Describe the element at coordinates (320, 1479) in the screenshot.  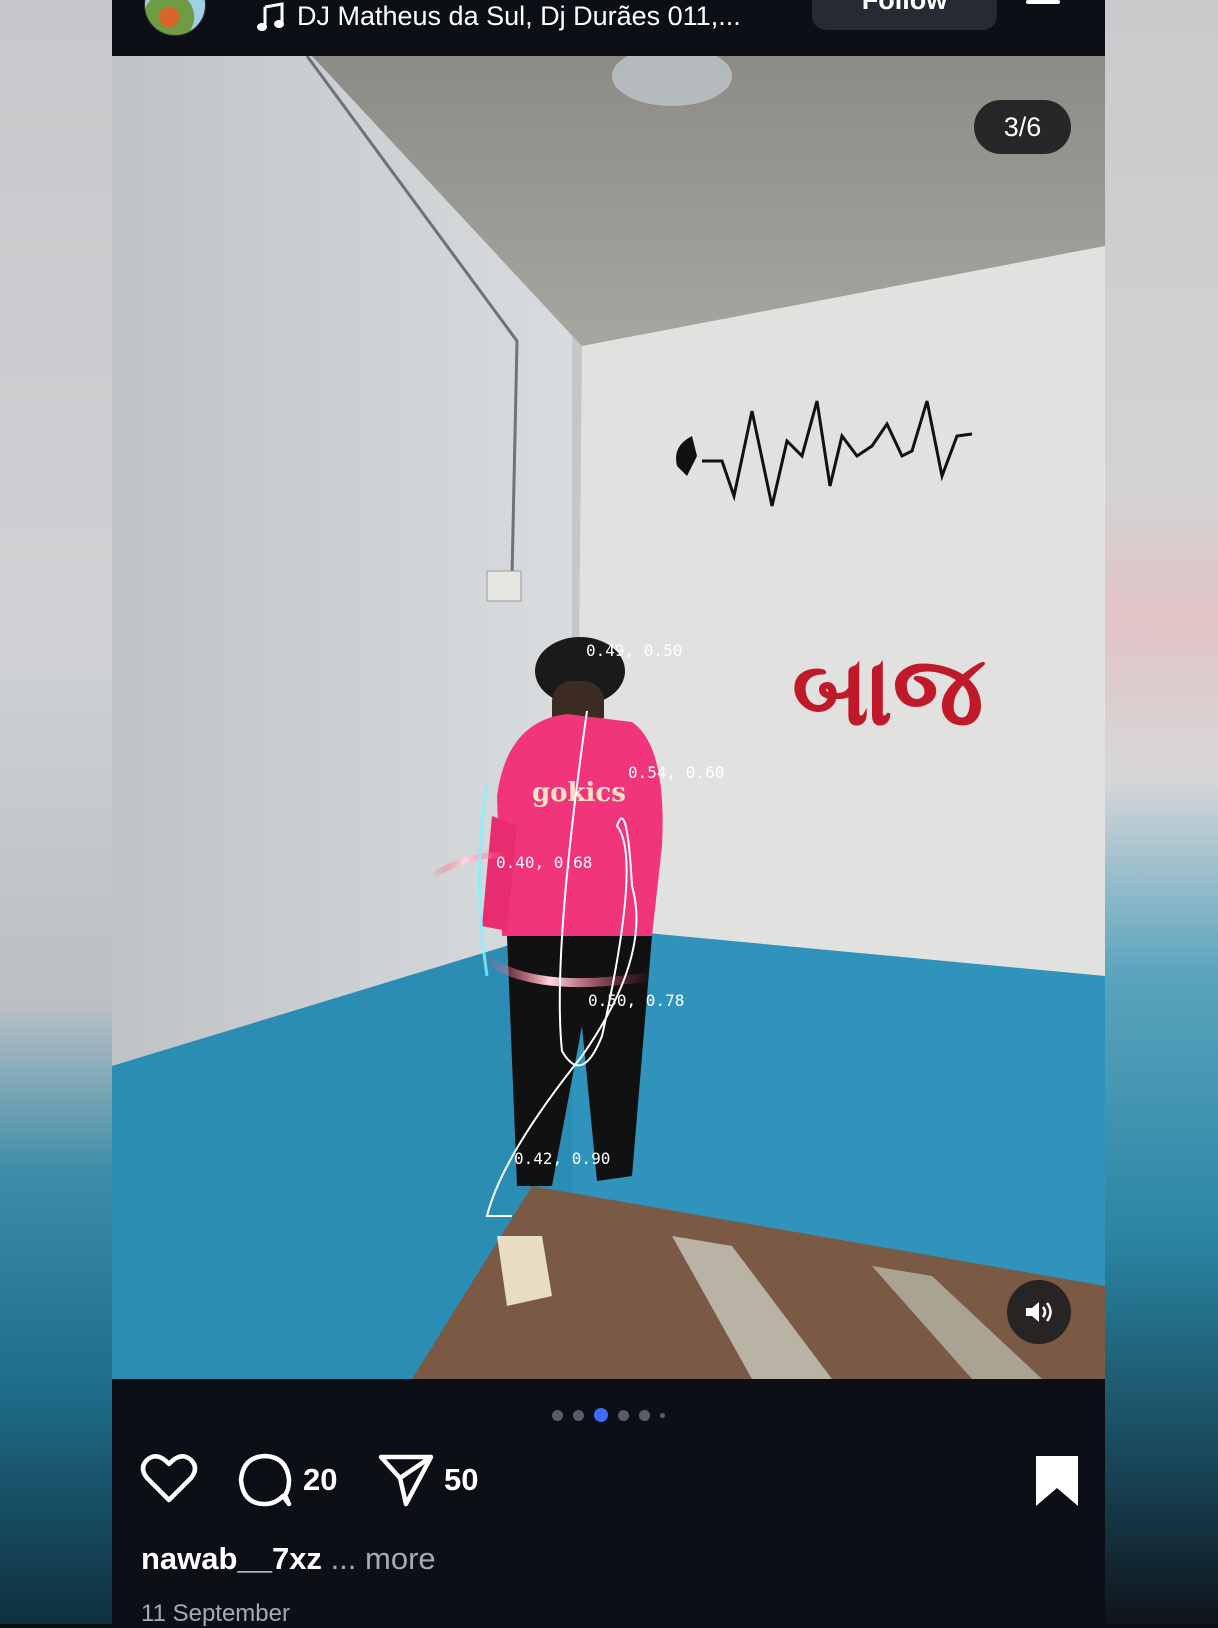
I see `comment-count: 20` at that location.